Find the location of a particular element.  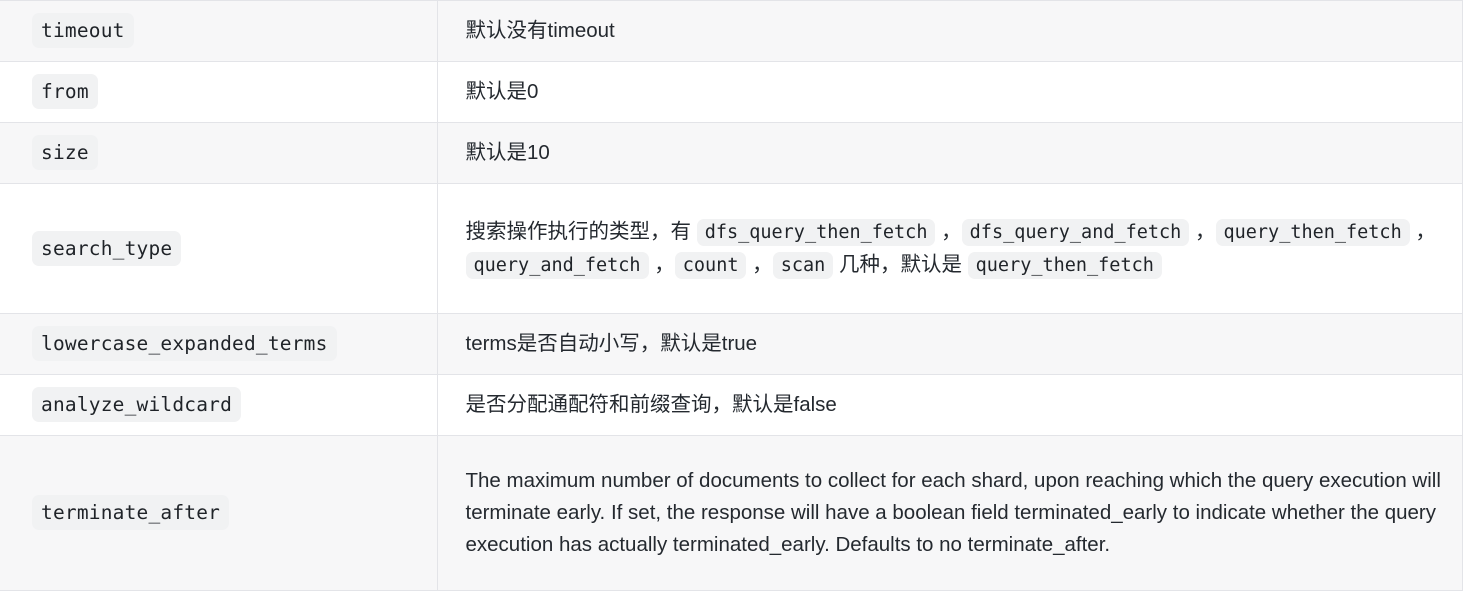

parameter-name-code: lowercase_expanded_terms is located at coordinates (184, 344).